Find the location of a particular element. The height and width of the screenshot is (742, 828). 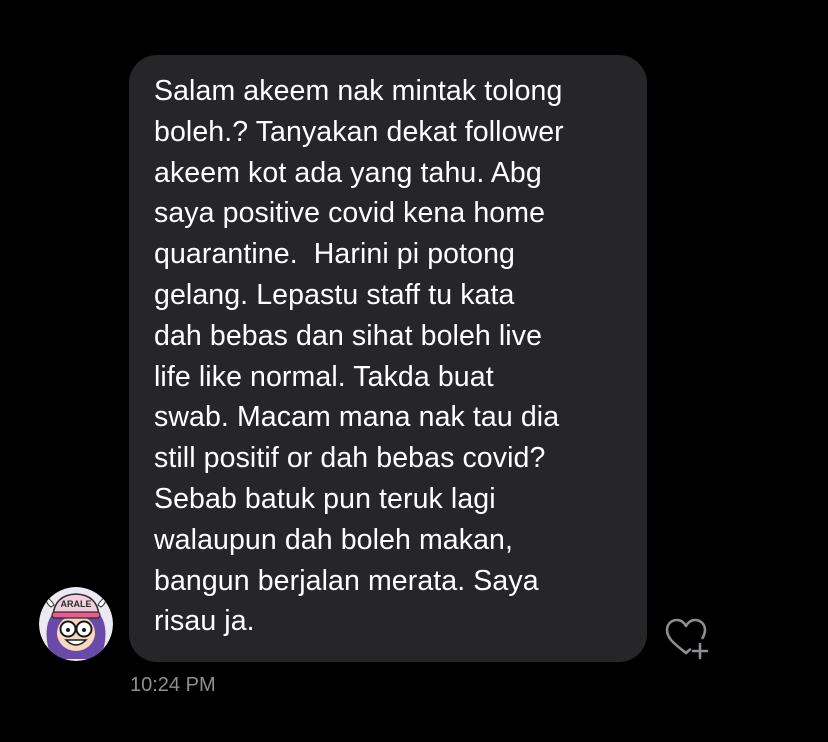

heart-add-icon is located at coordinates (687, 639).